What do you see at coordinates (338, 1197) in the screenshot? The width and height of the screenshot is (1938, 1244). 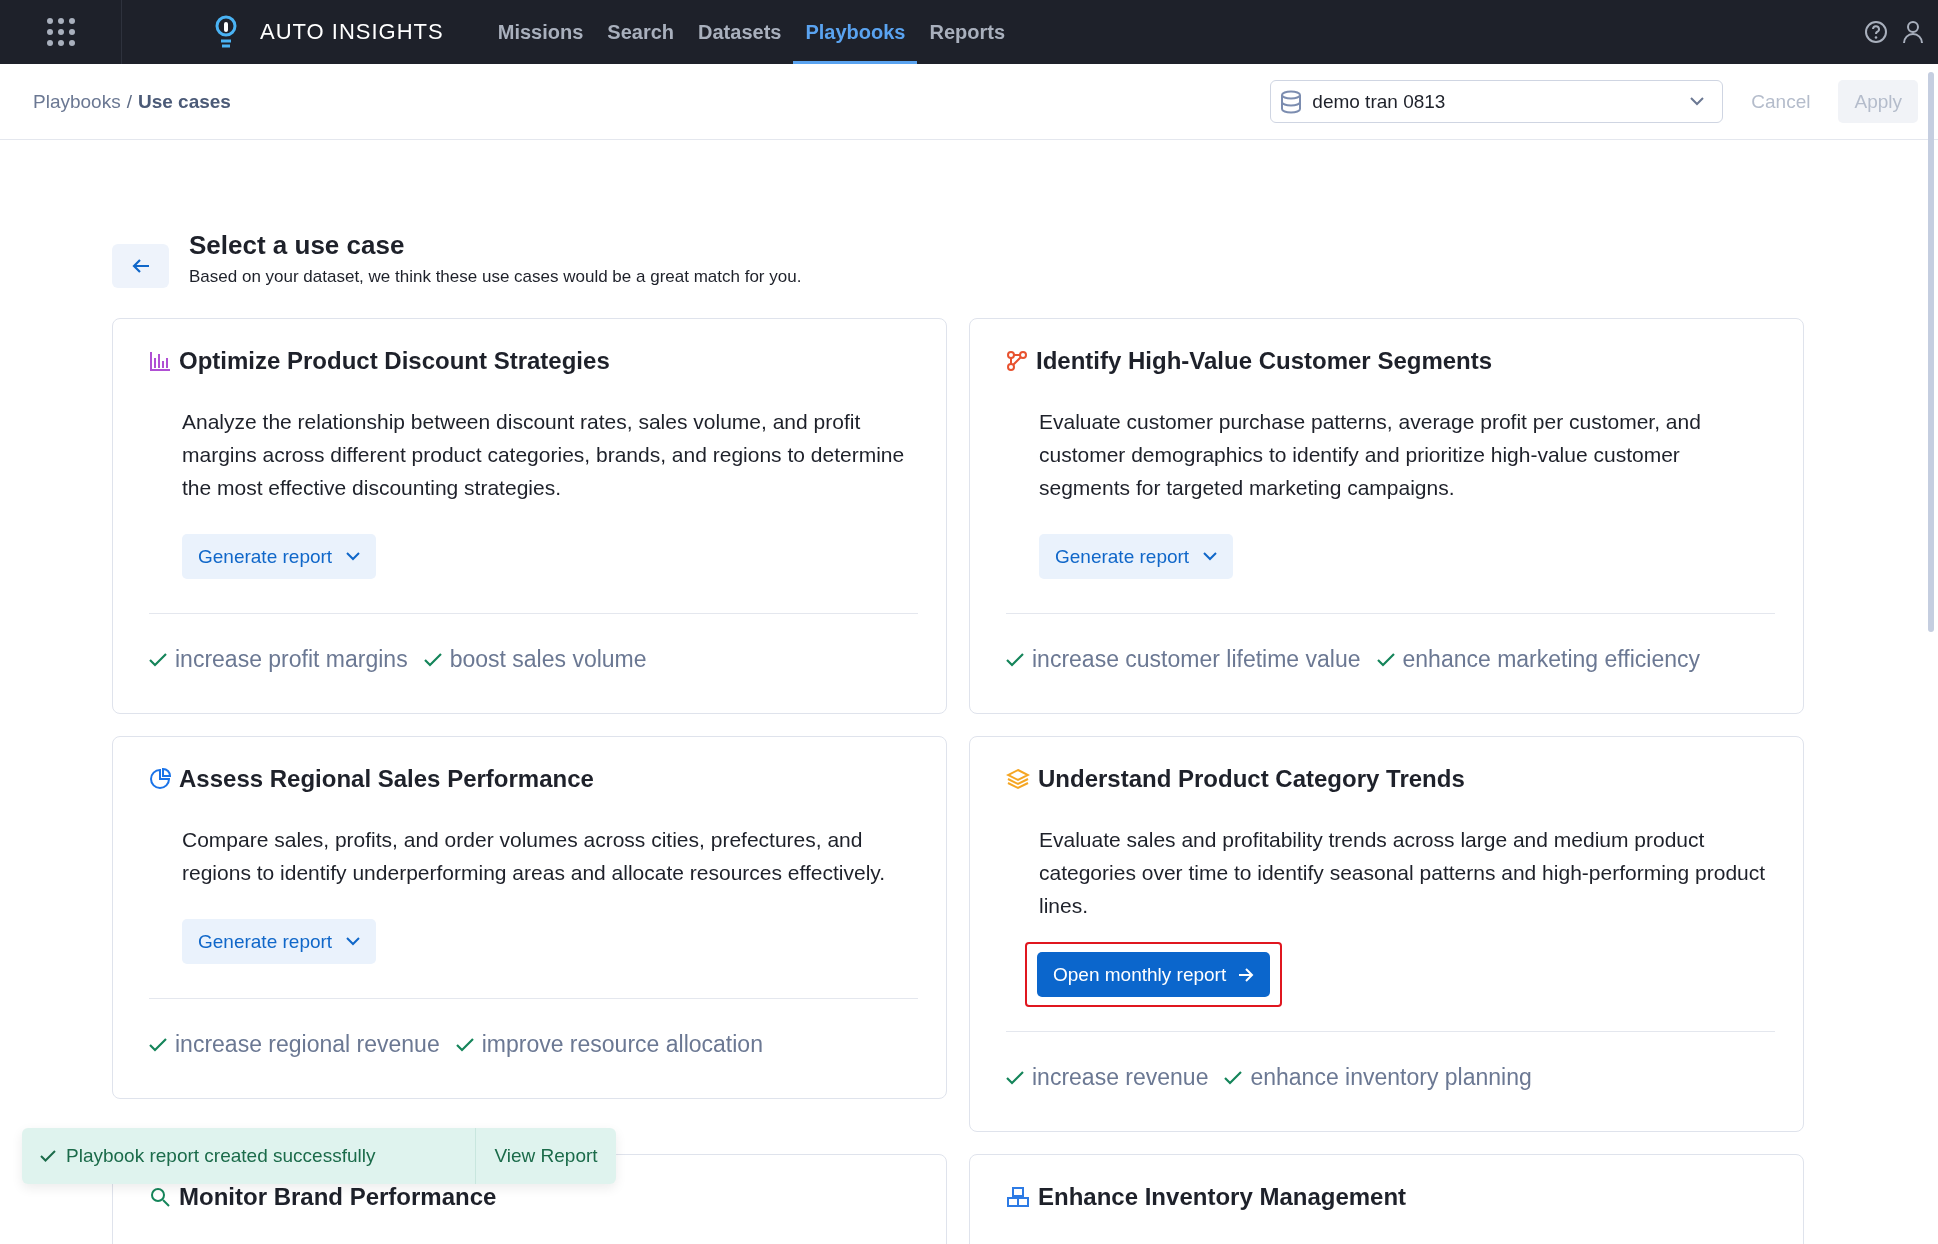 I see `card-title: Monitor Brand Performance` at bounding box center [338, 1197].